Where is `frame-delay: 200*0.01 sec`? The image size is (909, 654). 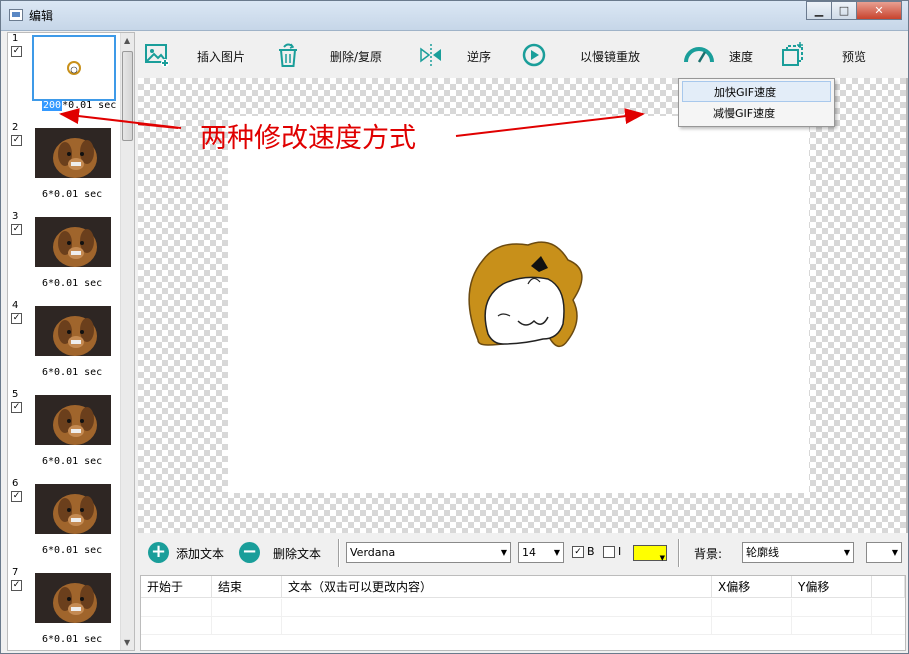 frame-delay: 200*0.01 sec is located at coordinates (79, 105).